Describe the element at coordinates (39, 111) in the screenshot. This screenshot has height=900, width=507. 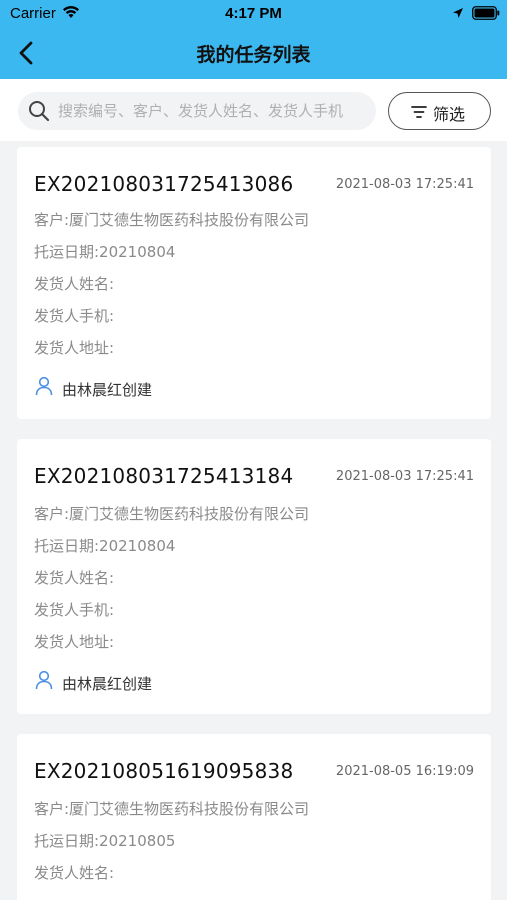
I see `search-icon` at that location.